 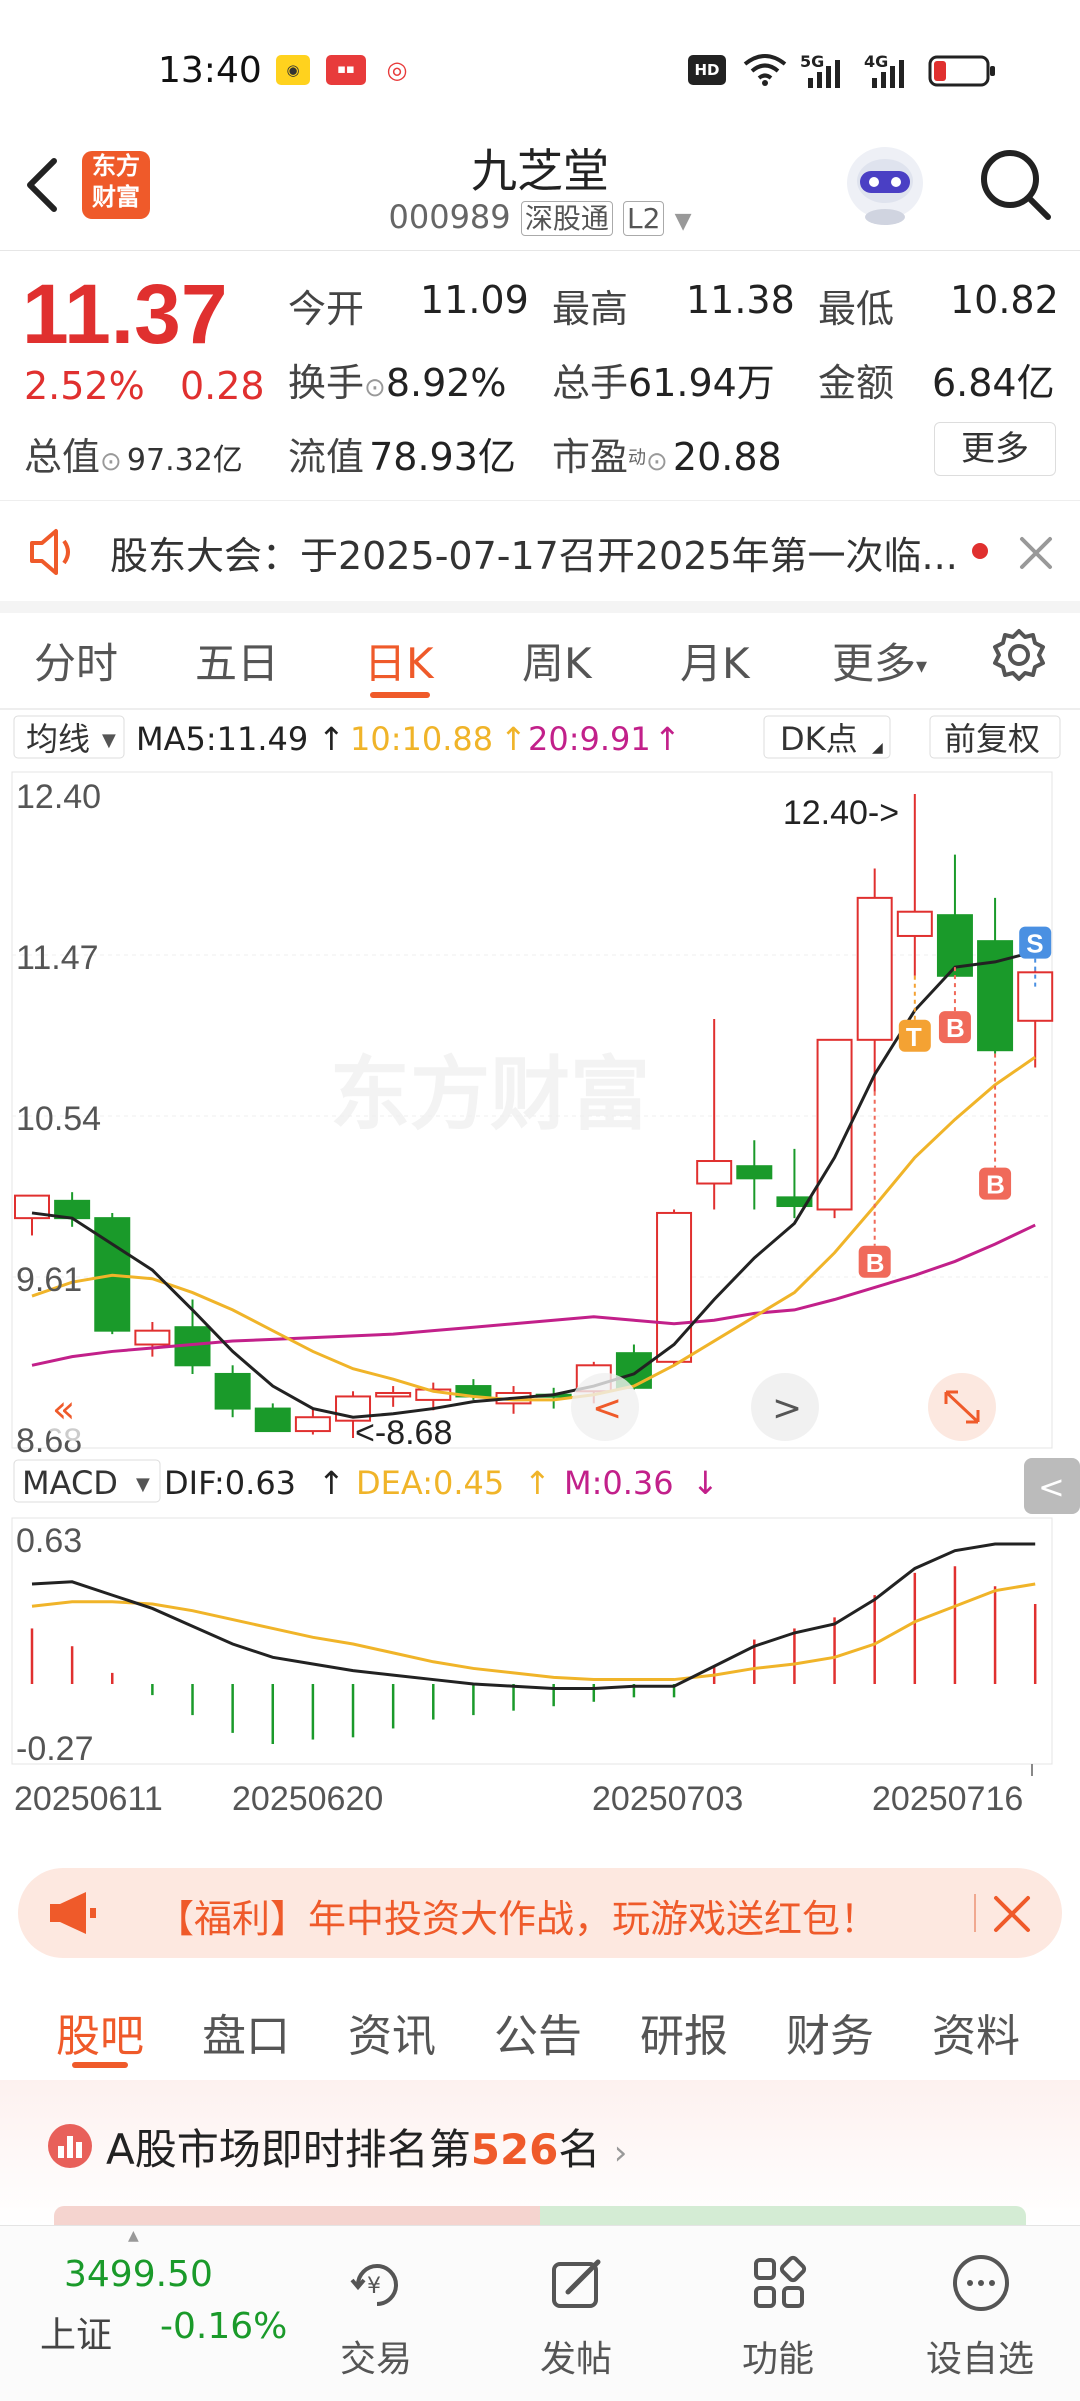 I want to click on low-annotation: <-8.68, so click(x=403, y=1433).